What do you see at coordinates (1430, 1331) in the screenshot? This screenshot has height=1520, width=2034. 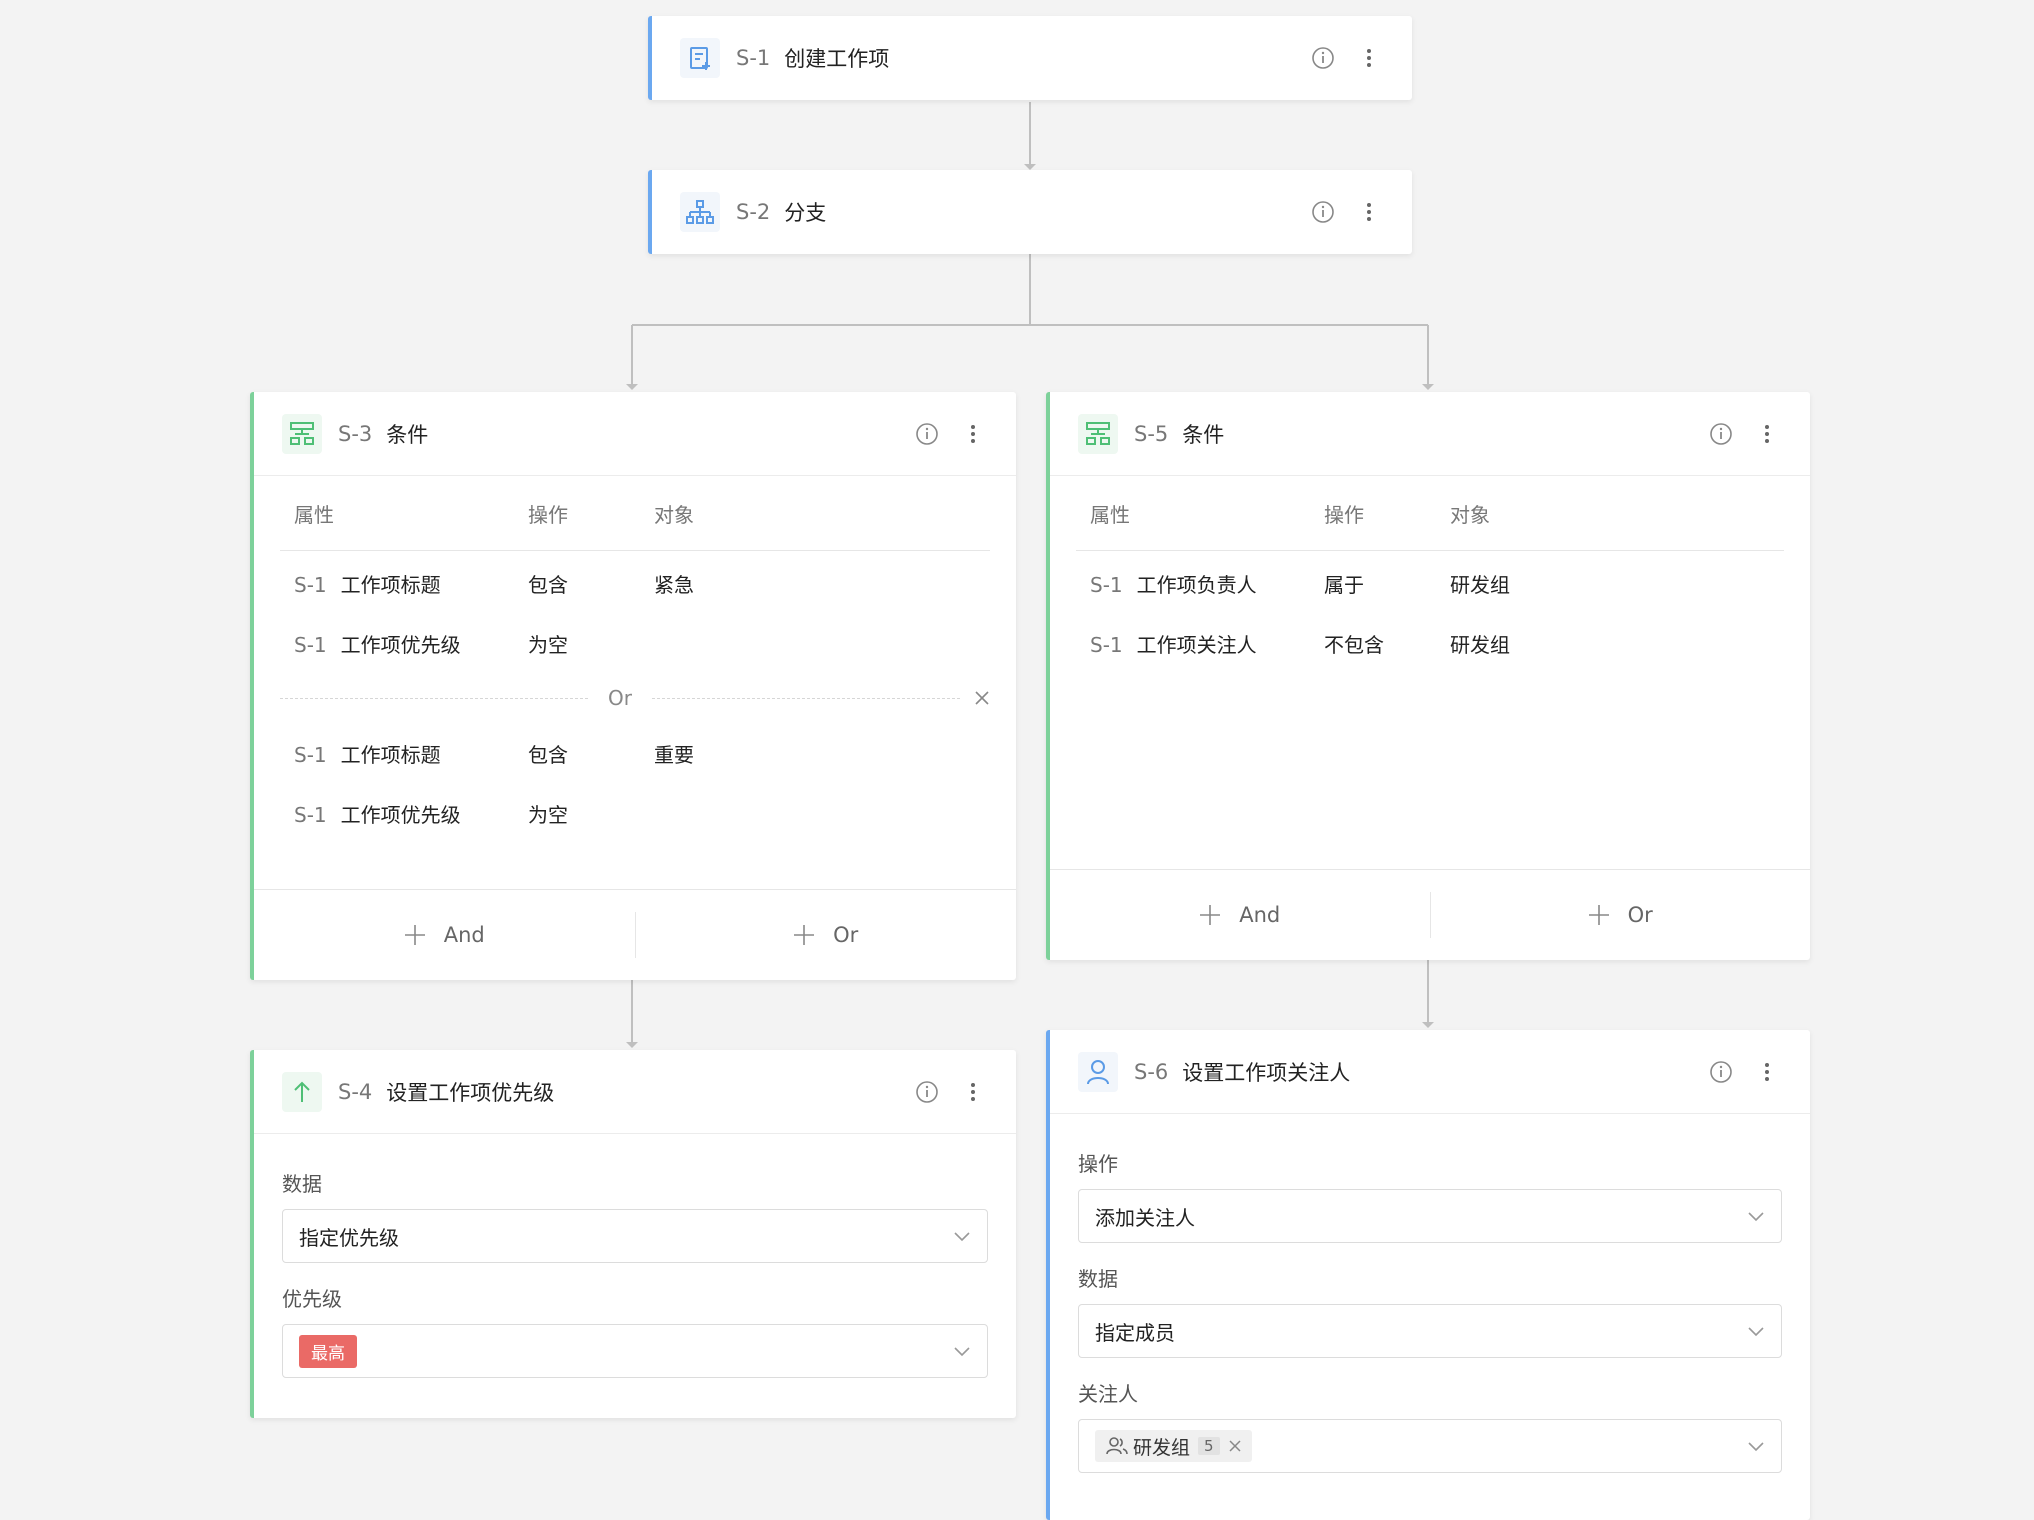 I see `data-select: 指定成员` at bounding box center [1430, 1331].